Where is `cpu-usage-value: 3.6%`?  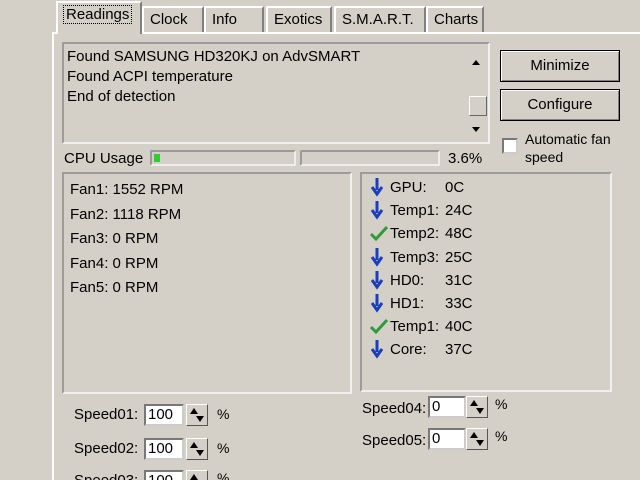 cpu-usage-value: 3.6% is located at coordinates (465, 158).